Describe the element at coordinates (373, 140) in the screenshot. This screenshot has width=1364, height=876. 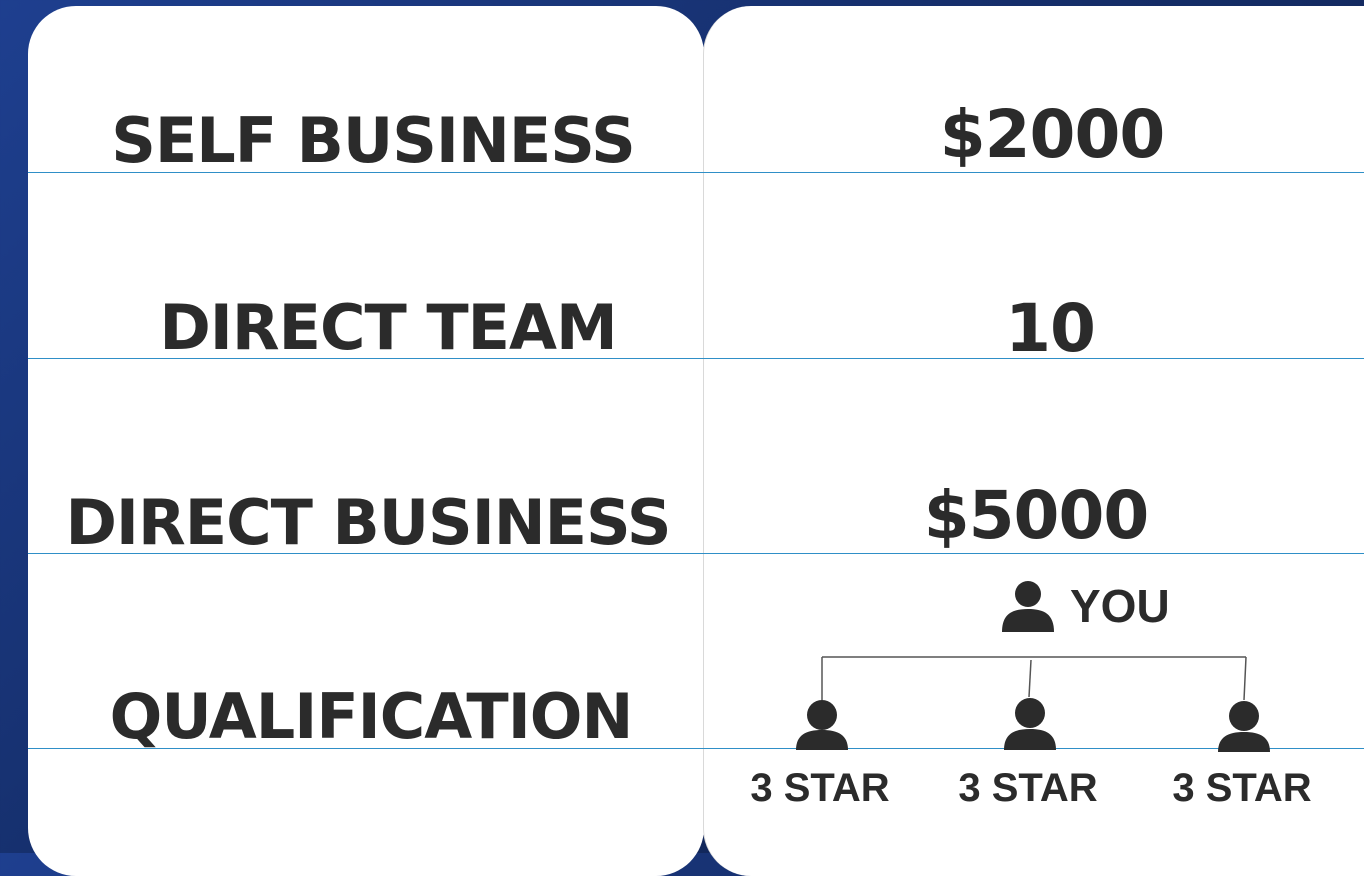
I see `self-business-label: SELF BUSINESS` at that location.